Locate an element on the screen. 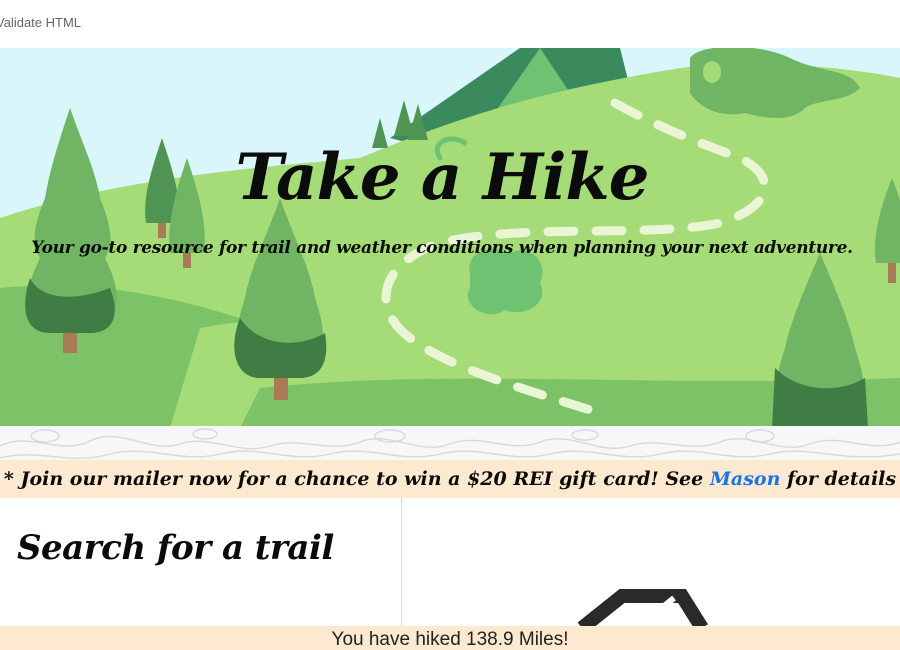 Image resolution: width=900 pixels, height=650 pixels. miles-hiked-bar: You have hiked 138.9 Miles! is located at coordinates (450, 638).